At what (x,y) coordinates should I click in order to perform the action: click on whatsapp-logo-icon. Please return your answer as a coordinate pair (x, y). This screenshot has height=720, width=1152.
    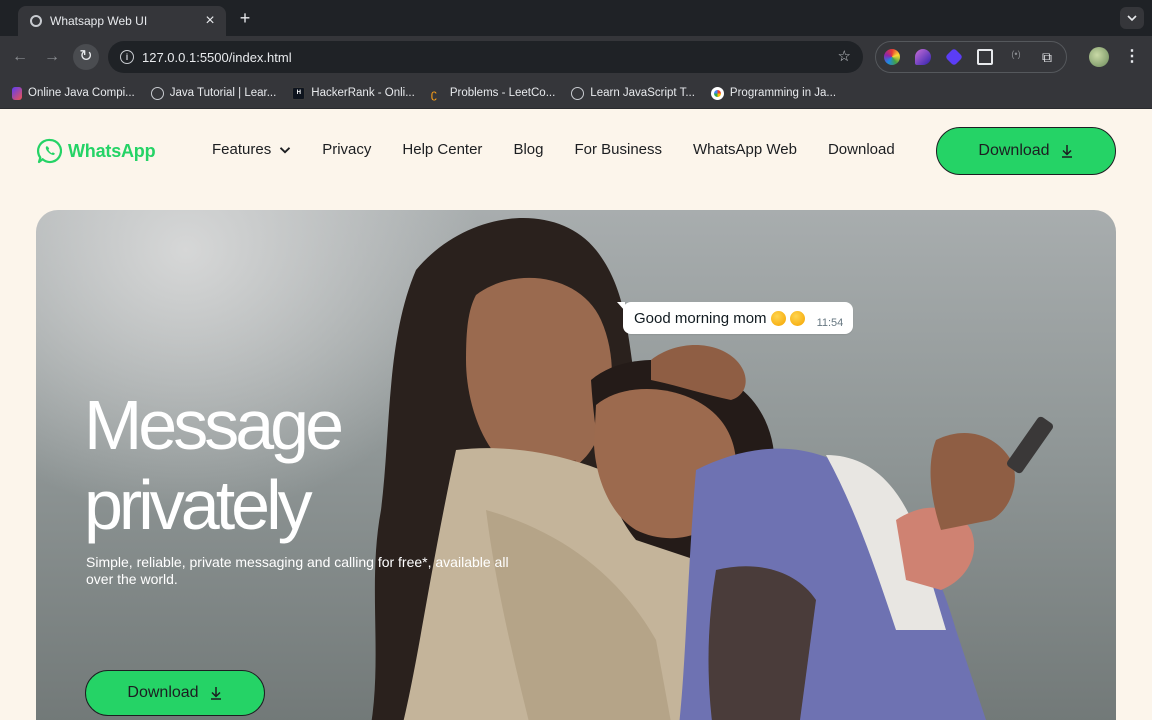
    Looking at the image, I should click on (49, 151).